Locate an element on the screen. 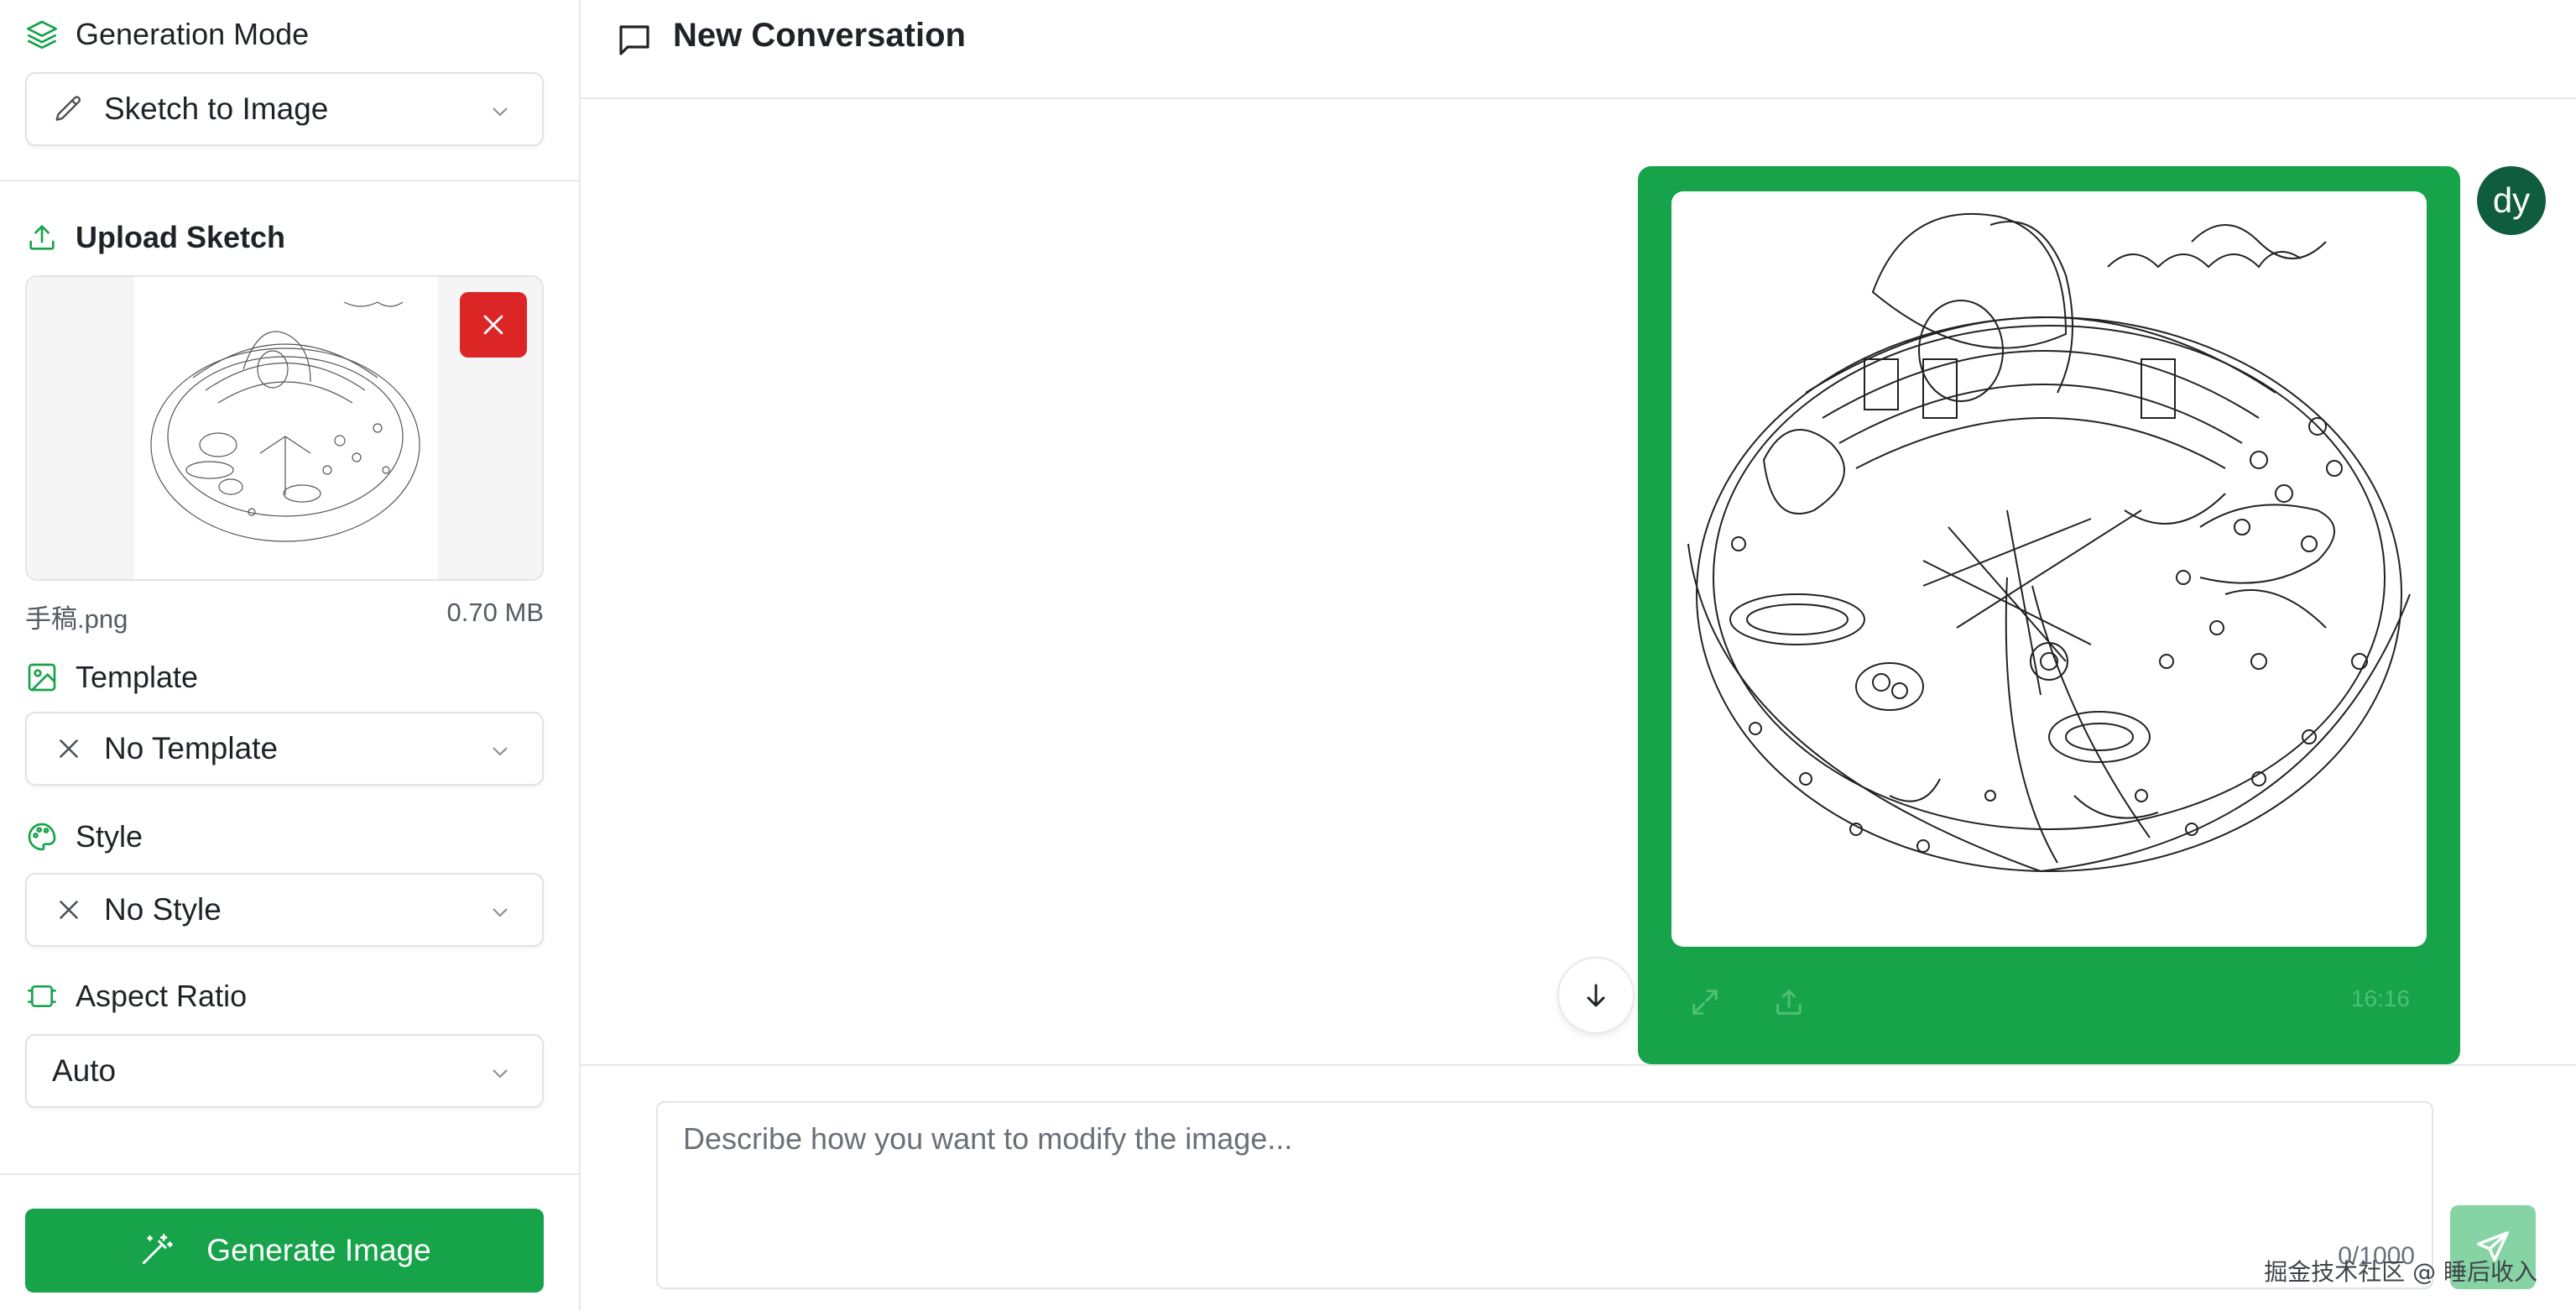 Image resolution: width=2576 pixels, height=1311 pixels. message-square-icon is located at coordinates (634, 40).